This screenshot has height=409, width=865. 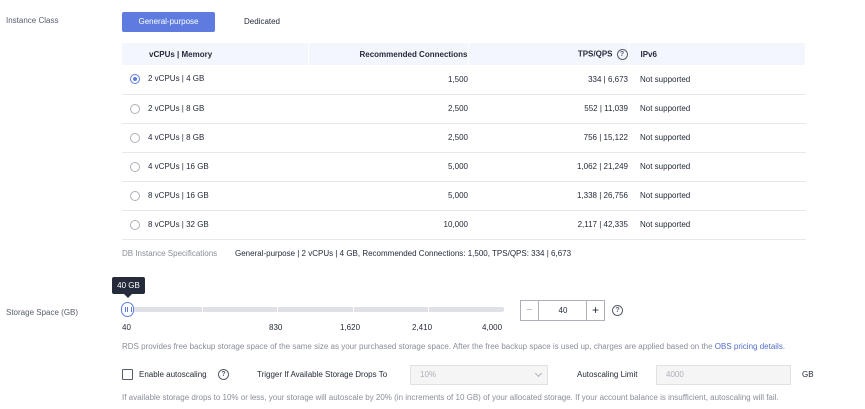 I want to click on trigger-select-value: 10%, so click(x=428, y=374).